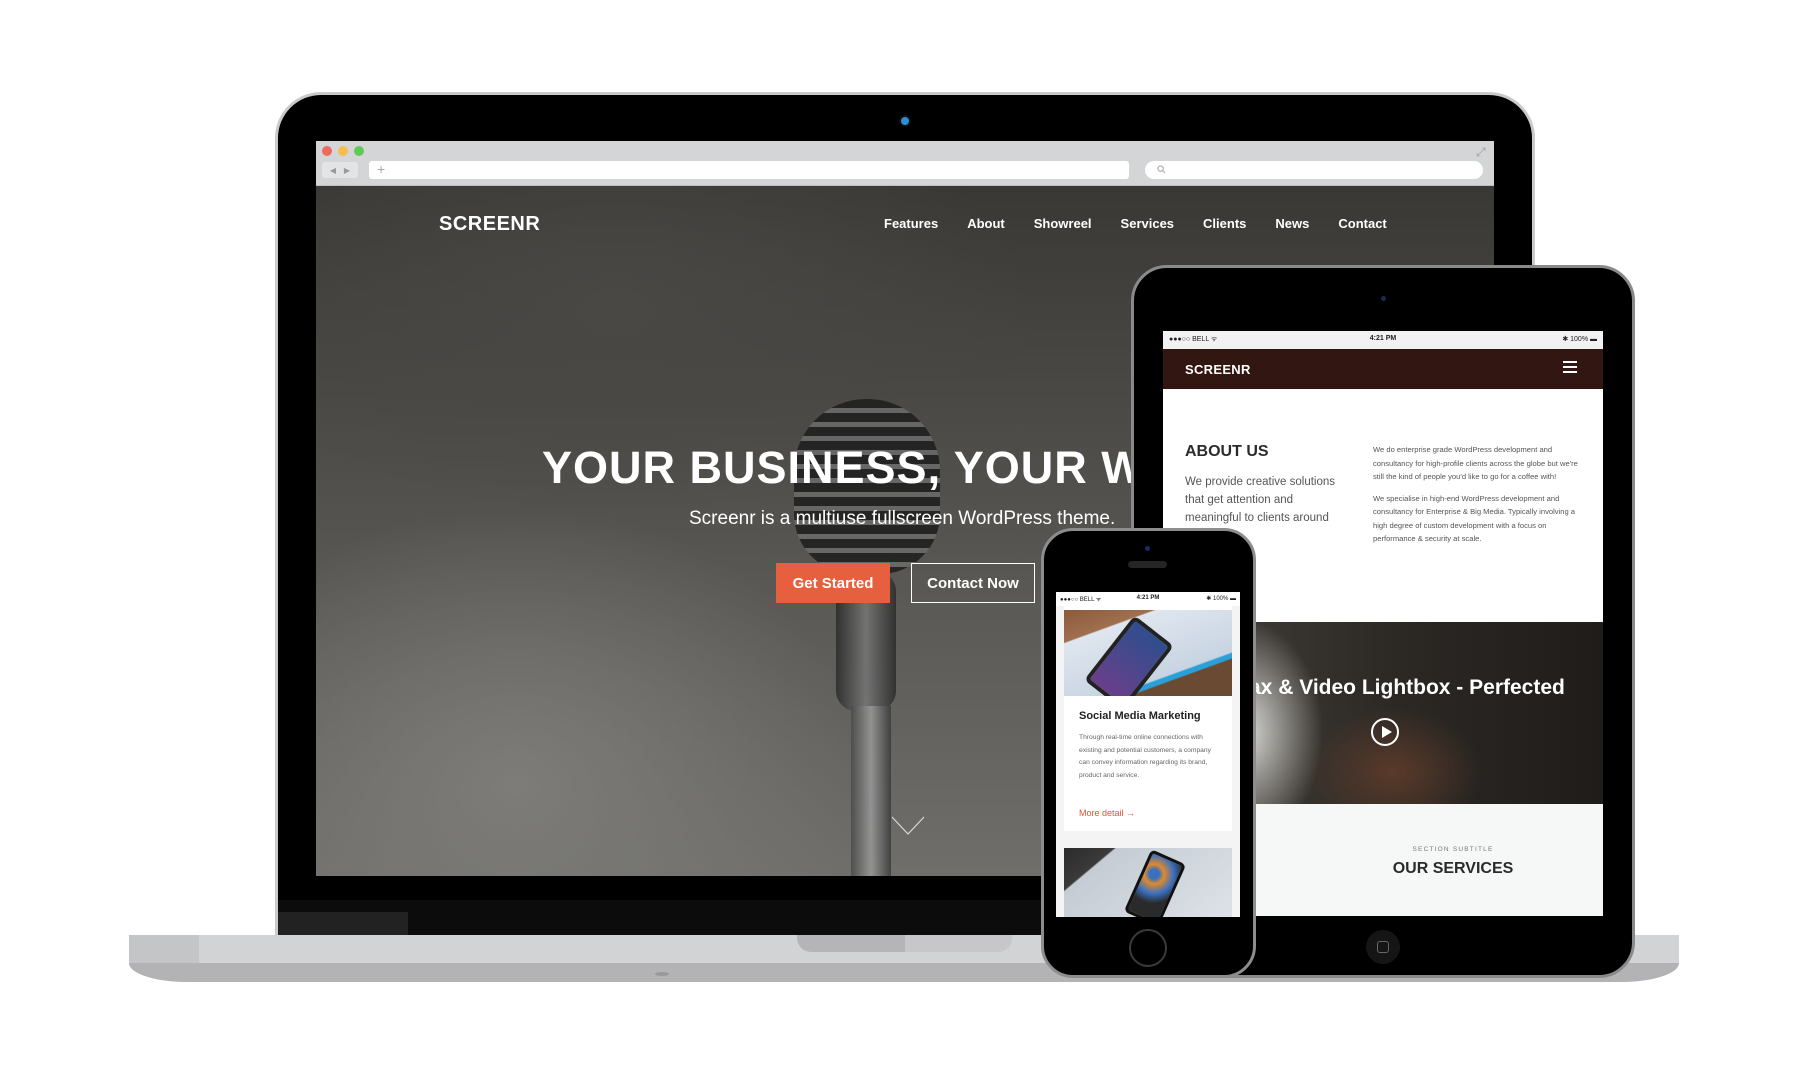 Image resolution: width=1800 pixels, height=1067 pixels. I want to click on phone-status-bar: ●●●○○ BELL ᯤ 4:21 PM ✱ 100% ▬, so click(1148, 599).